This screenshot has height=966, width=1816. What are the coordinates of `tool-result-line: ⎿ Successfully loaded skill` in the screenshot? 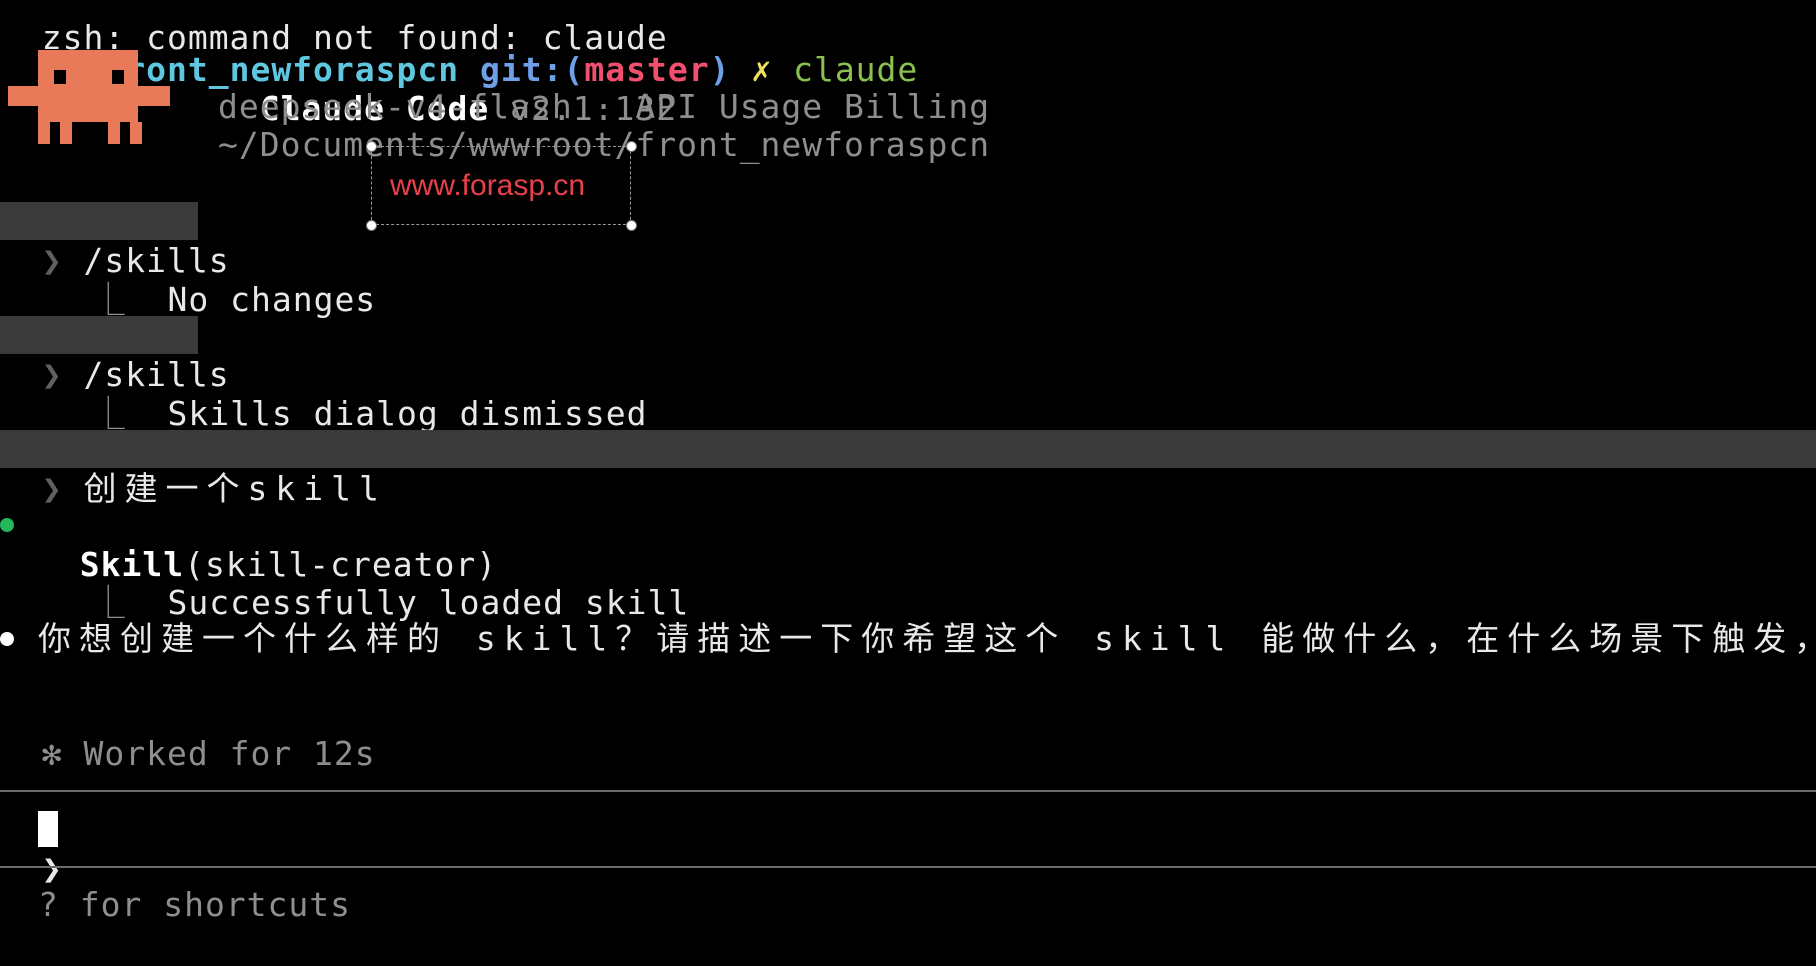 It's located at (369, 583).